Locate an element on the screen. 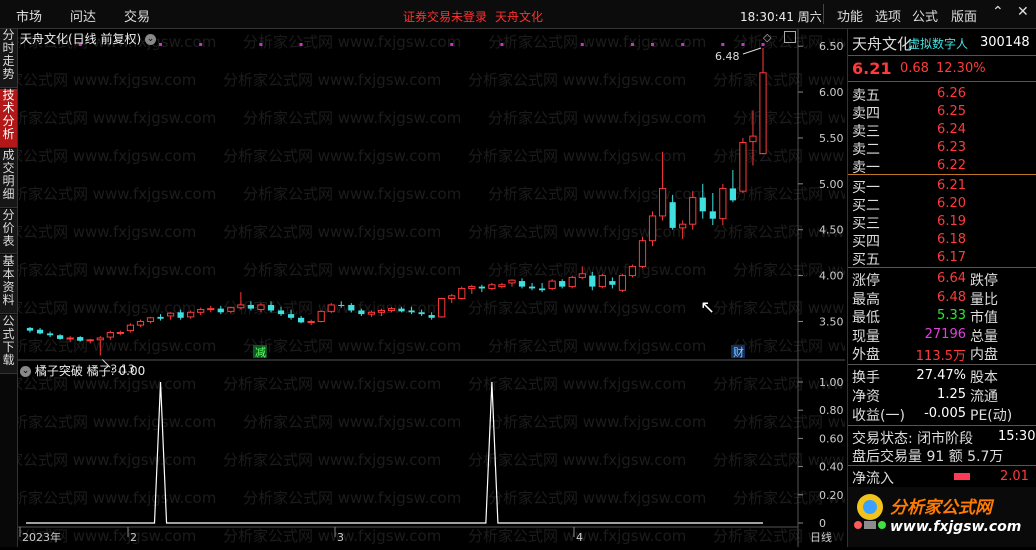 This screenshot has width=1036, height=550. y-tick-label: 5.00 is located at coordinates (831, 184).